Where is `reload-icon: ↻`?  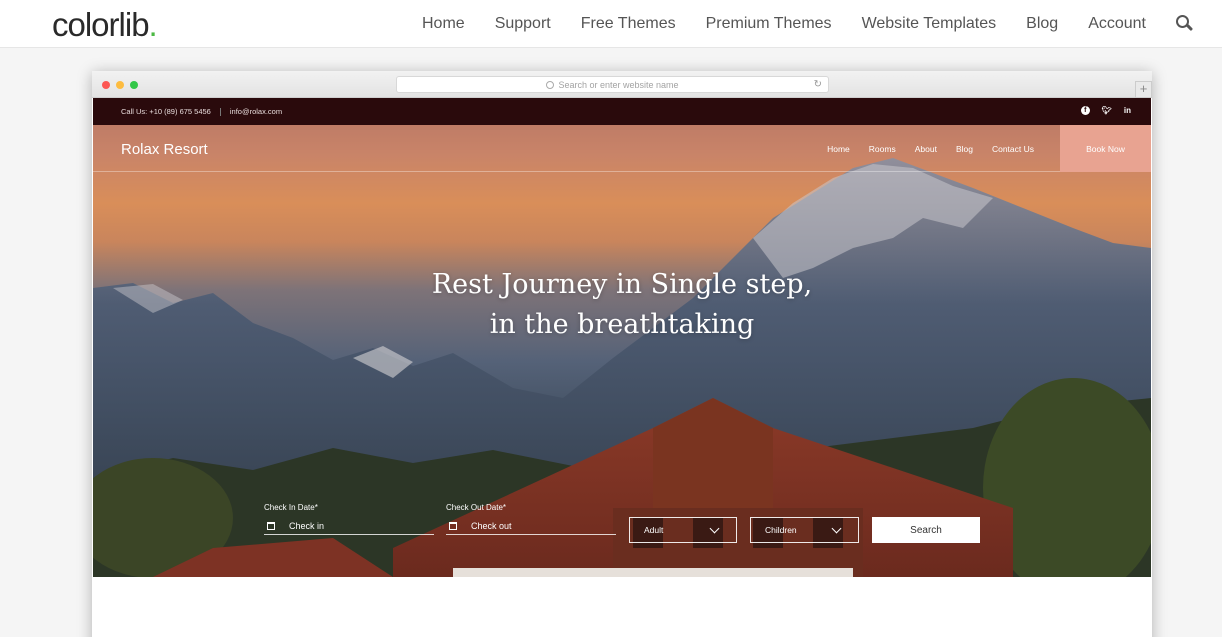 reload-icon: ↻ is located at coordinates (818, 84).